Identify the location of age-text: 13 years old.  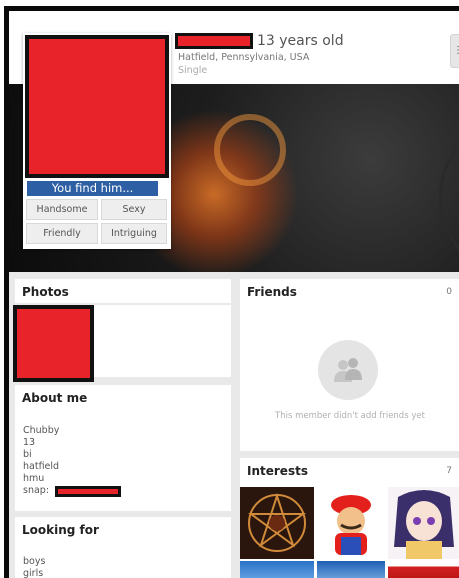
(300, 41).